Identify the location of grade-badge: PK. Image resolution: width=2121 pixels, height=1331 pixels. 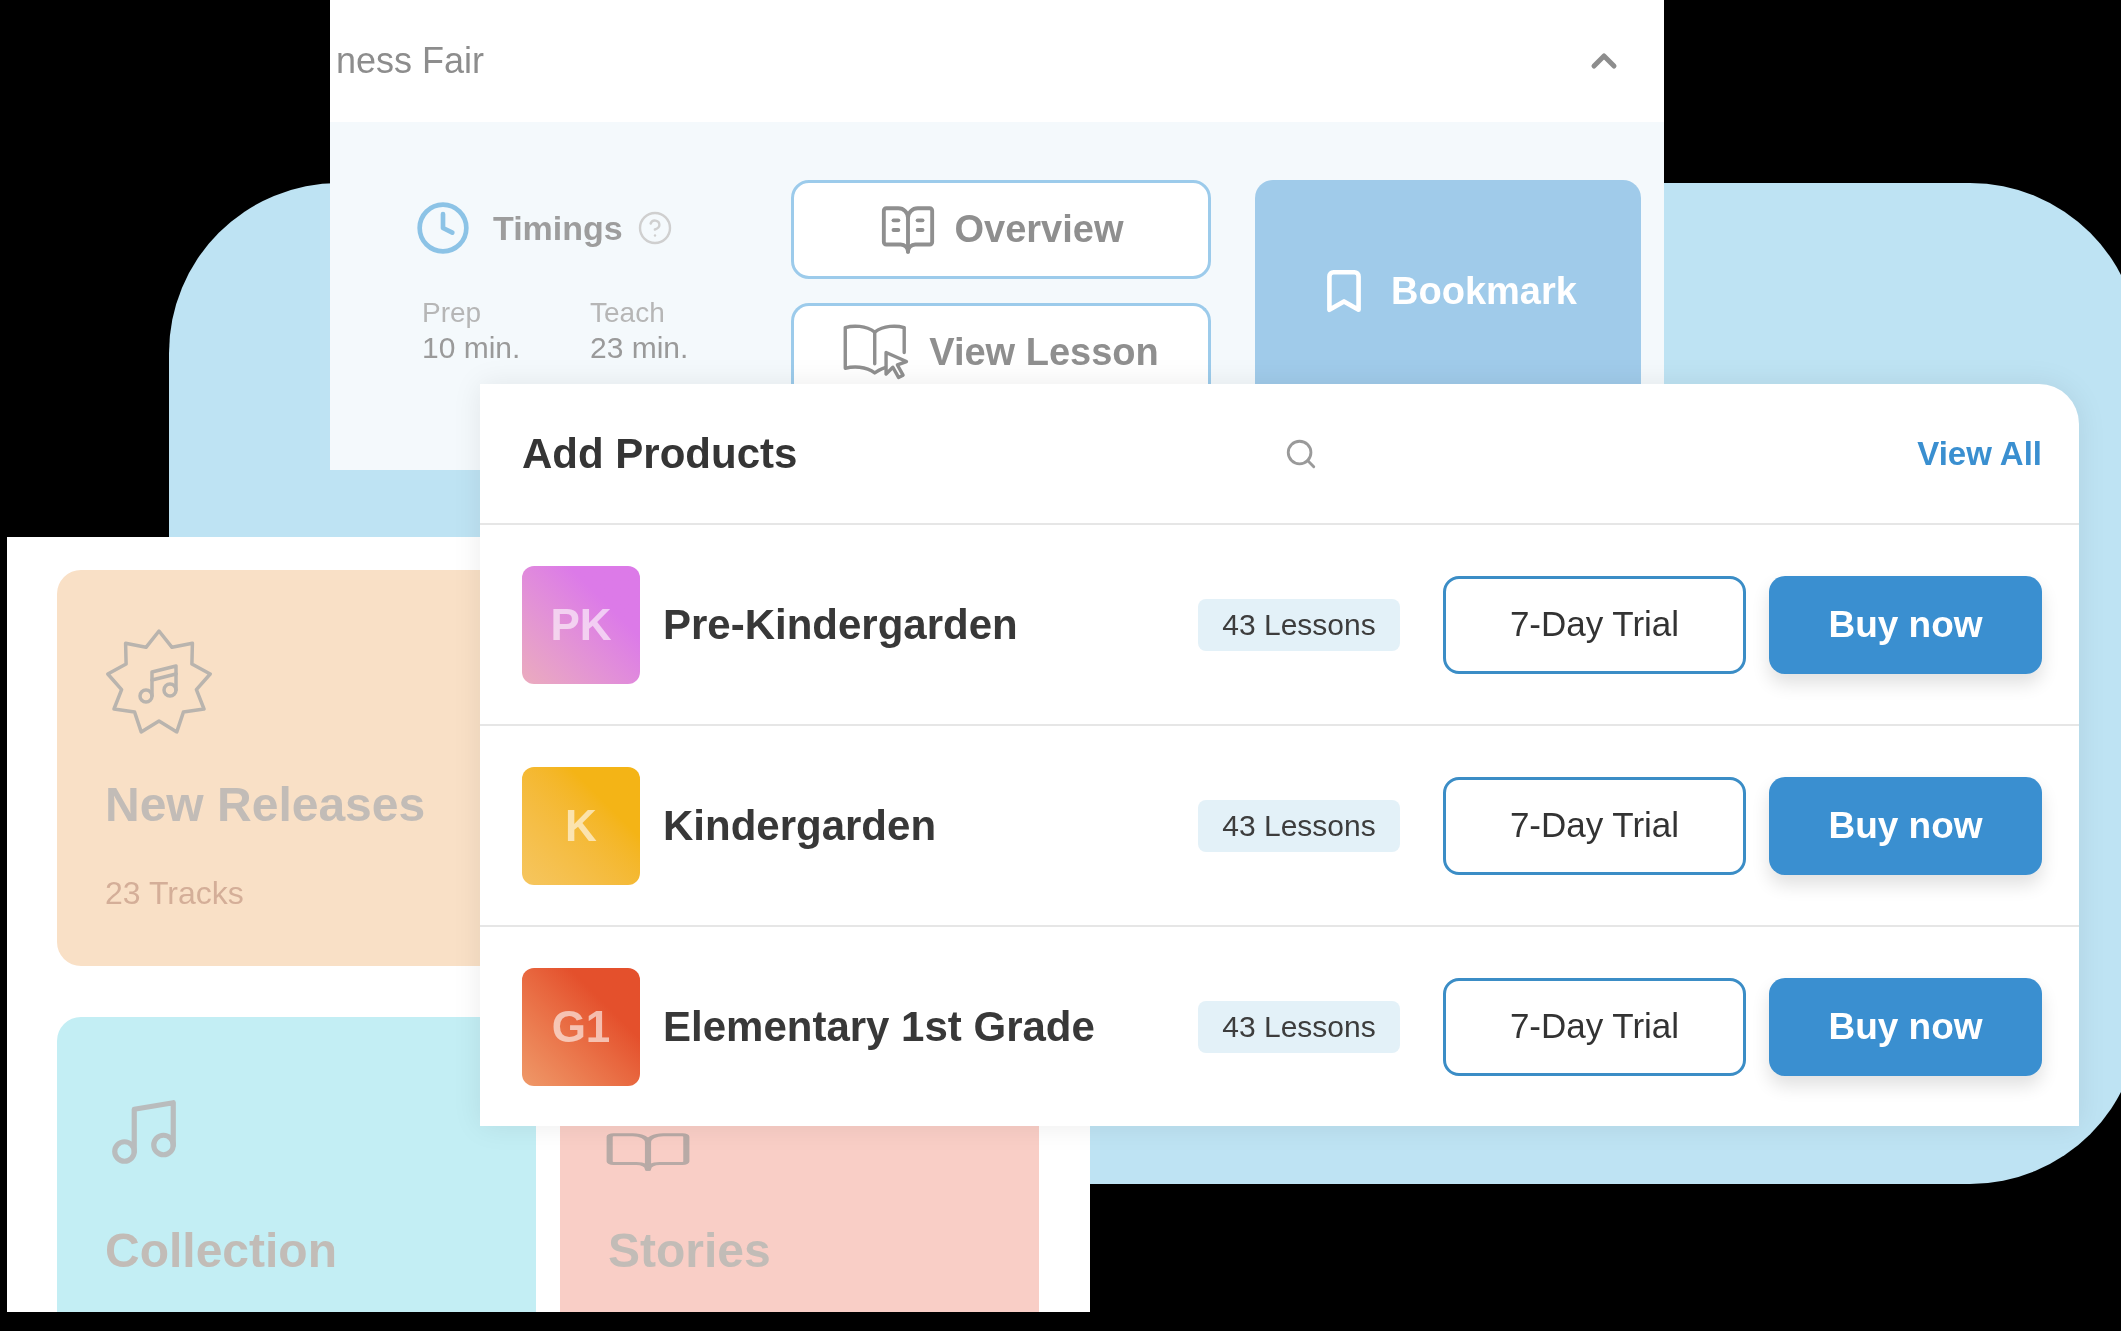
(581, 624).